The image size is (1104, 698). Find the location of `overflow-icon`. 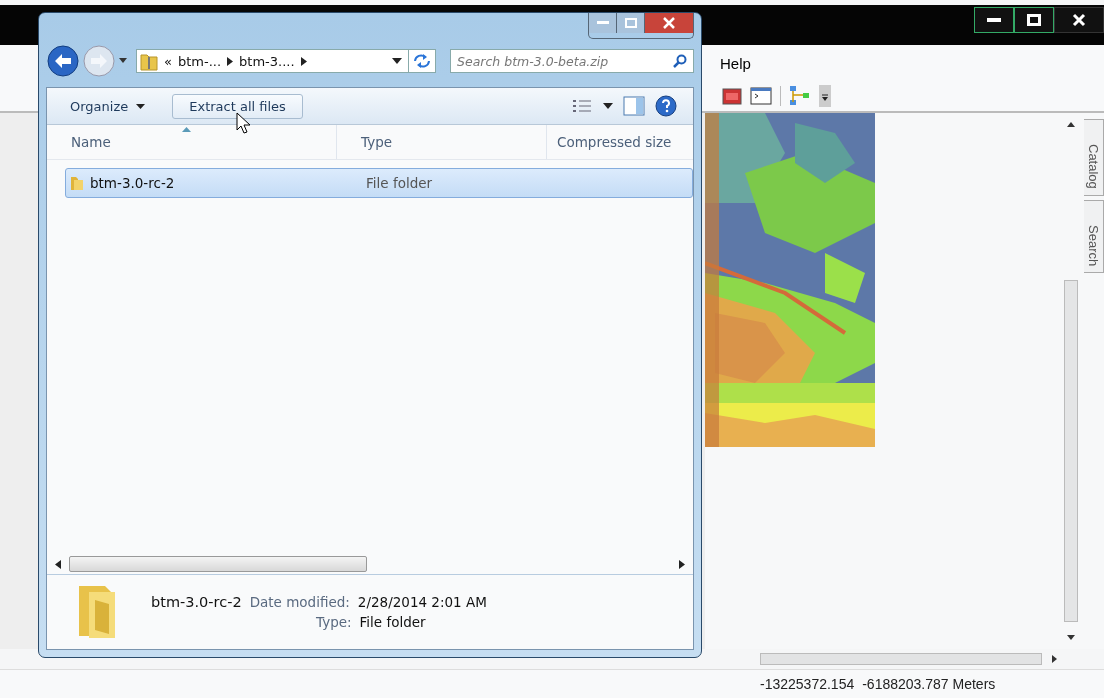

overflow-icon is located at coordinates (825, 96).